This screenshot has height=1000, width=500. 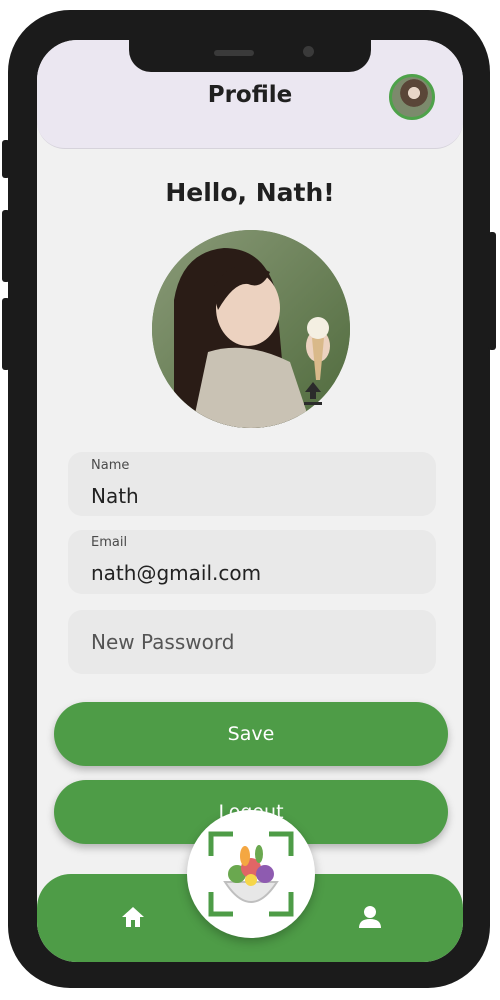 What do you see at coordinates (115, 496) in the screenshot?
I see `name-field-value: Nath` at bounding box center [115, 496].